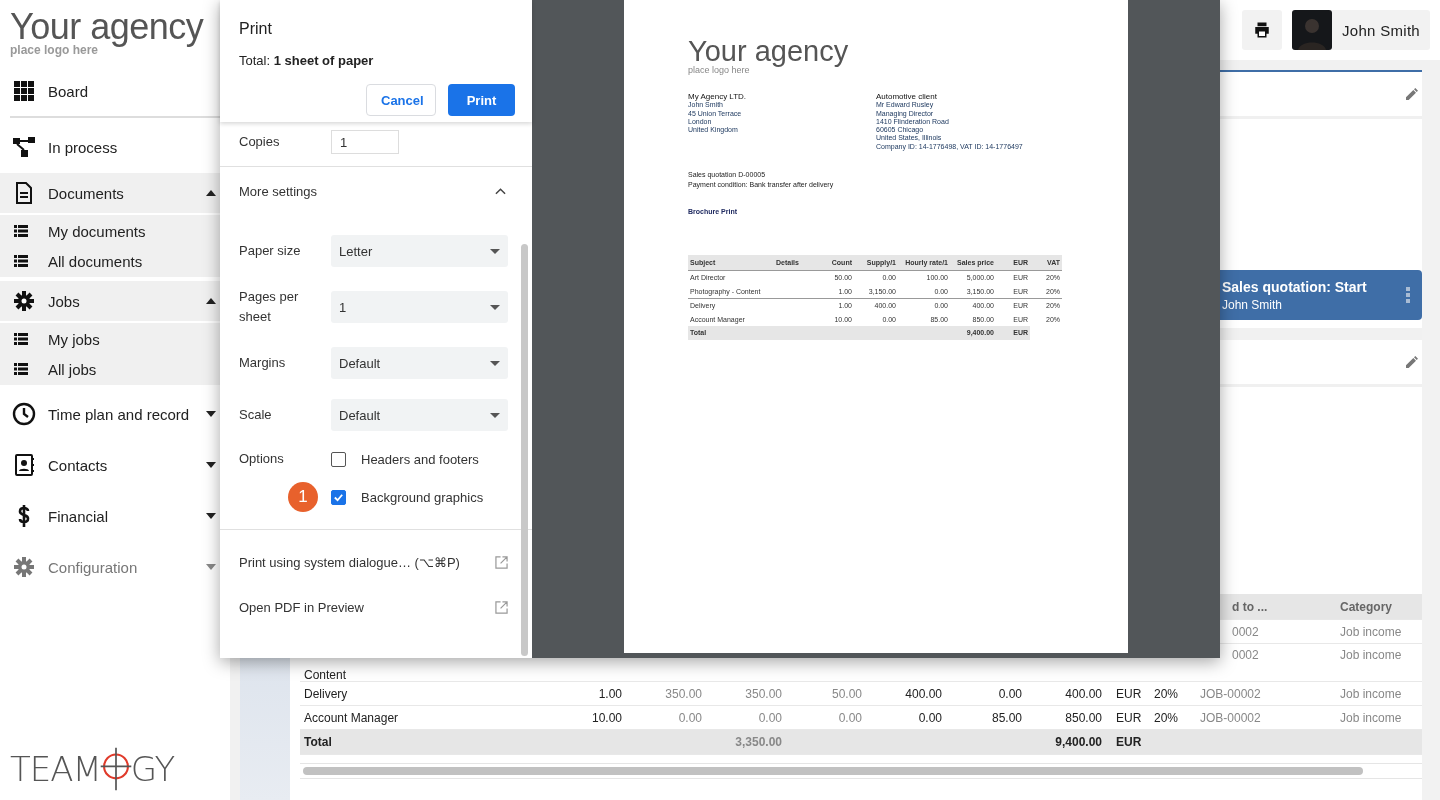 This screenshot has width=1440, height=800. Describe the element at coordinates (325, 675) in the screenshot. I see `table-cell: Content` at that location.